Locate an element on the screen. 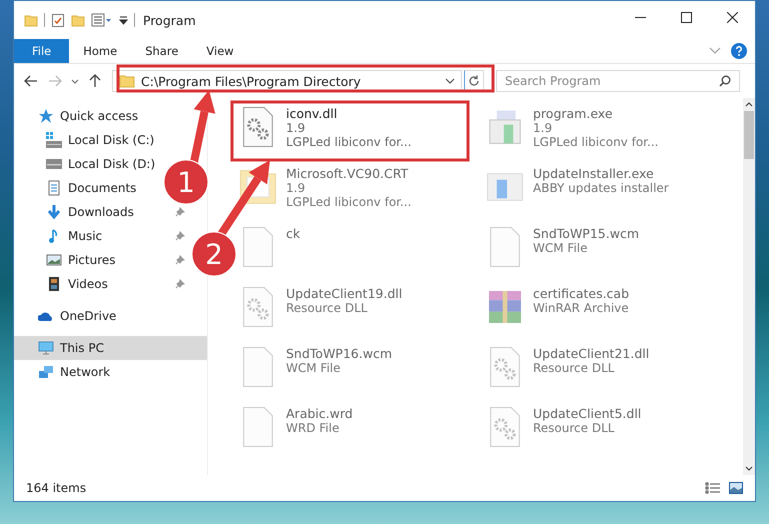 The width and height of the screenshot is (769, 524). file-detail: WRD File is located at coordinates (313, 428).